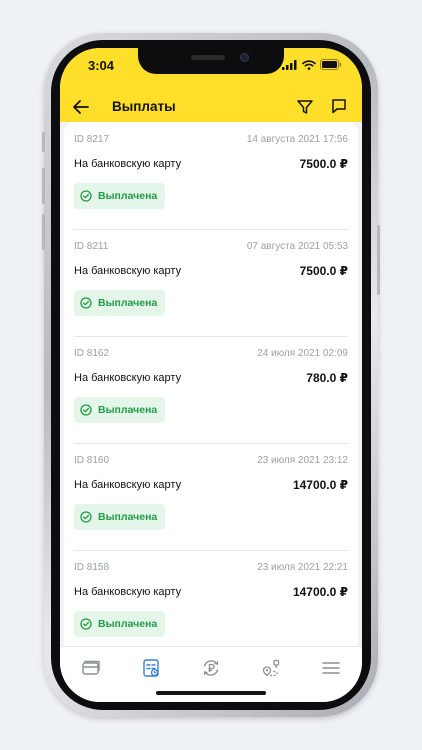  What do you see at coordinates (297, 139) in the screenshot?
I see `payout-date: 14 августа 2021 17:56` at bounding box center [297, 139].